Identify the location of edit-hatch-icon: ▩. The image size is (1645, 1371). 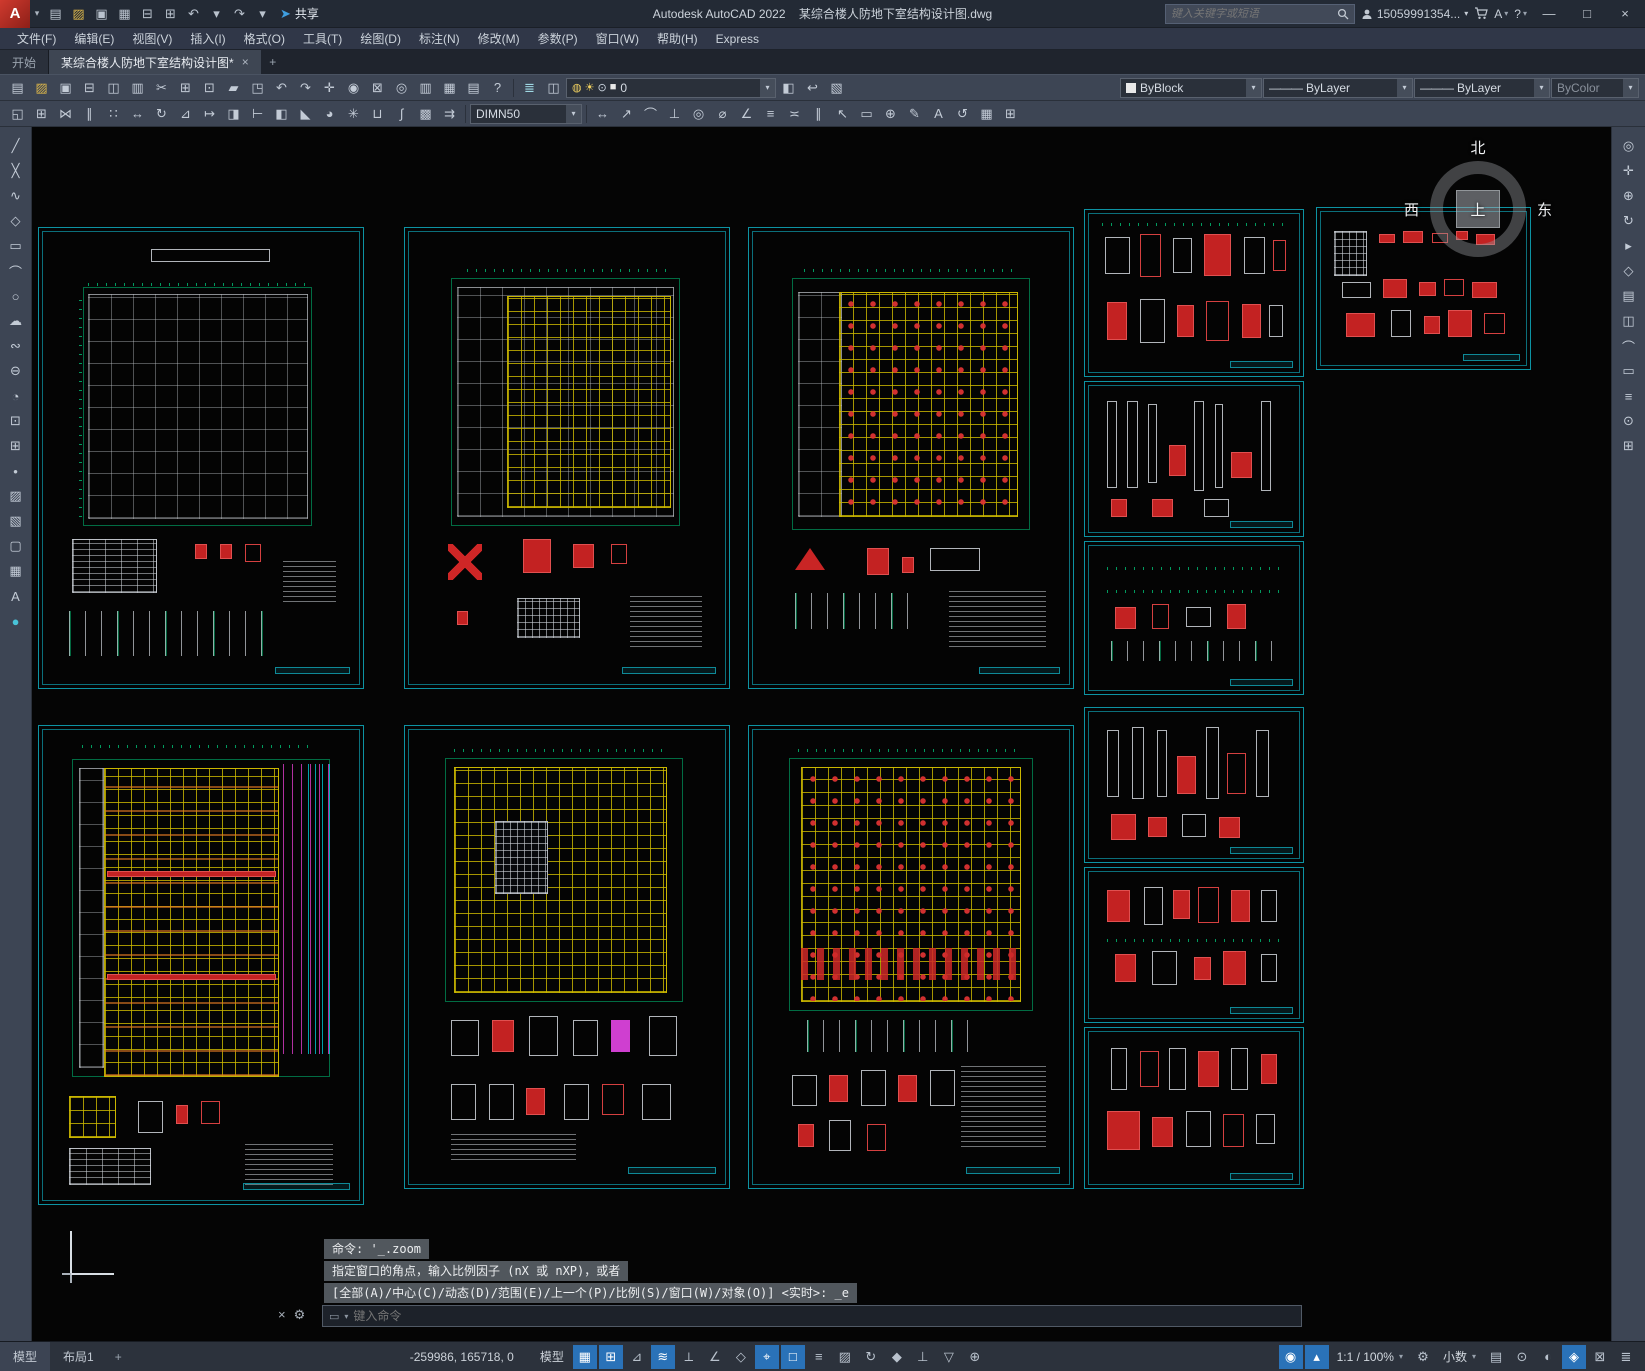
(425, 114).